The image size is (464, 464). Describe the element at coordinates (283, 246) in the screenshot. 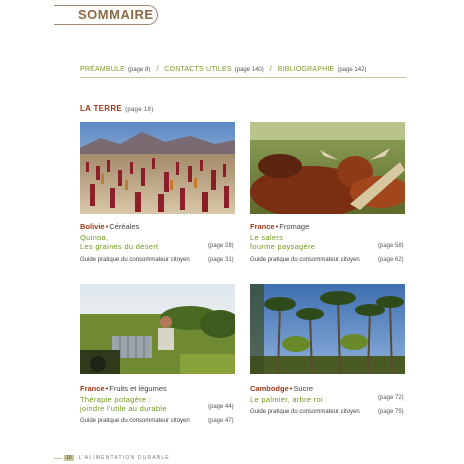

I see `headline-line-2: fourme paysagère` at that location.